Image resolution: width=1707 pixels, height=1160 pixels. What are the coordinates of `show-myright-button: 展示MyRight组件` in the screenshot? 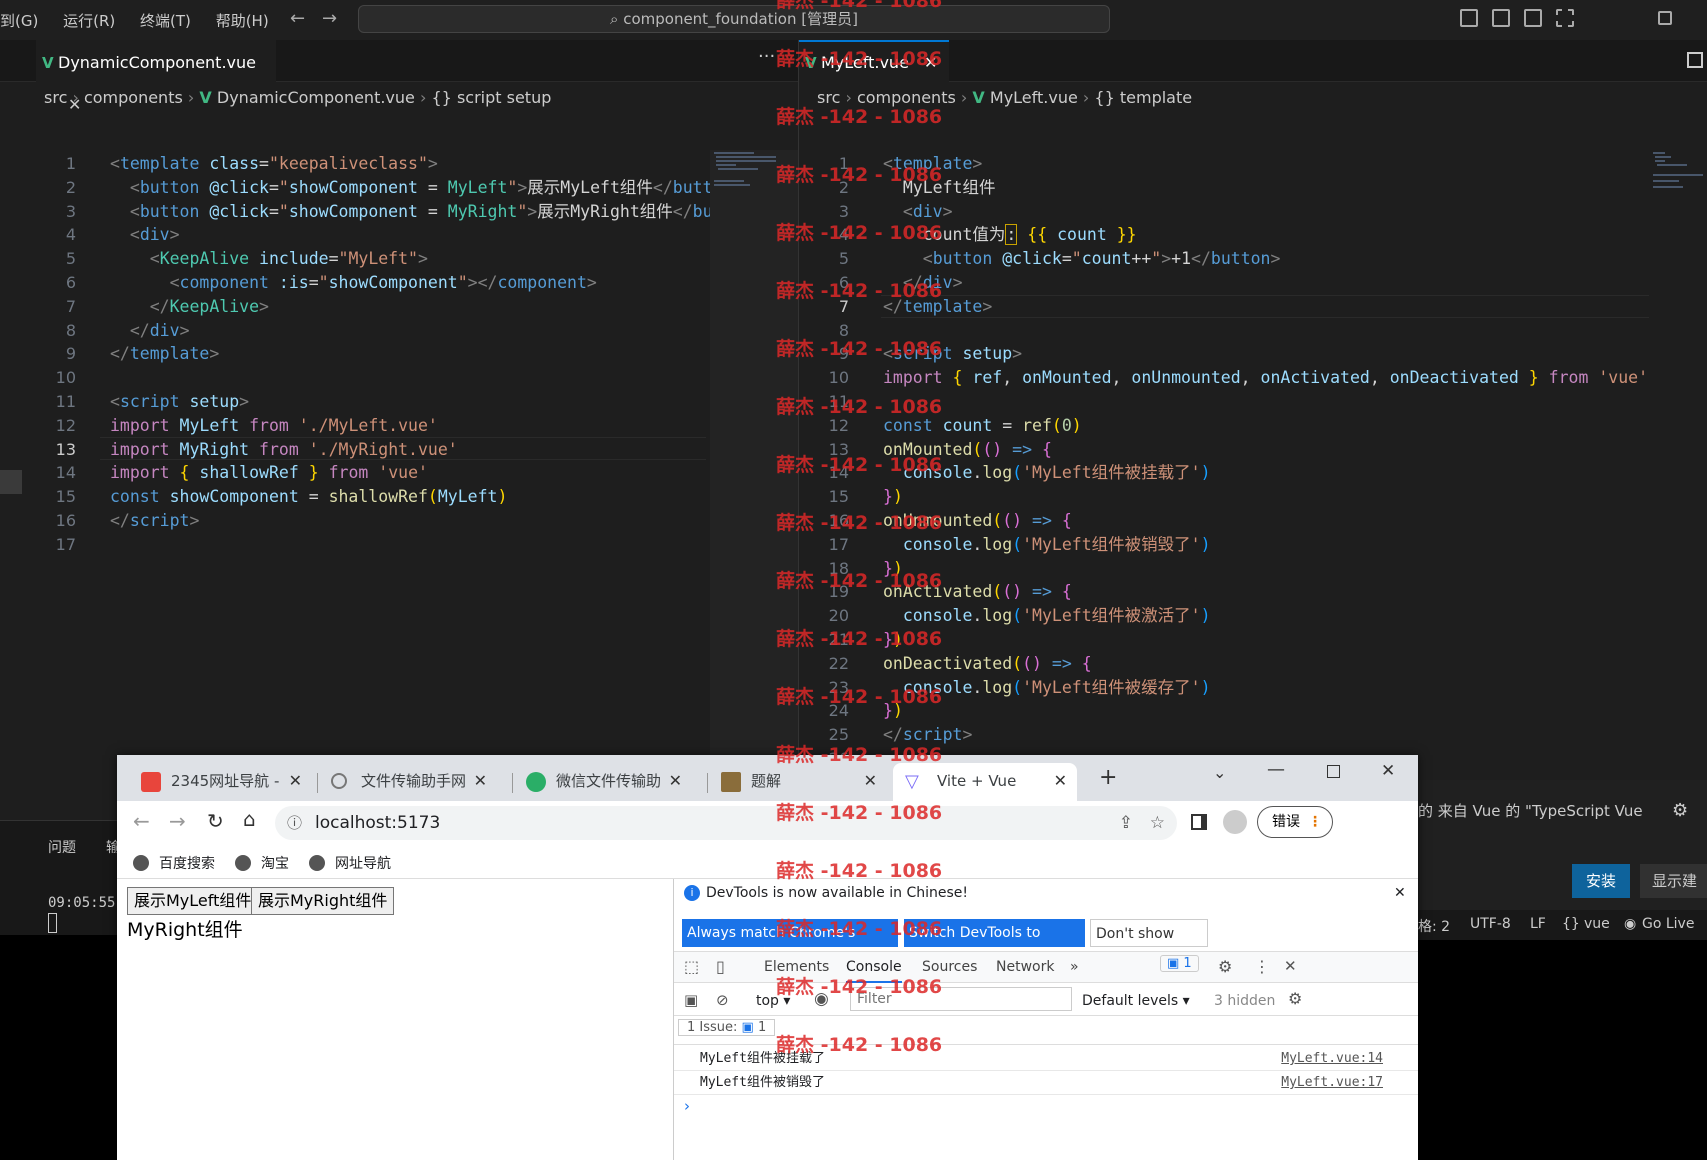 It's located at (323, 901).